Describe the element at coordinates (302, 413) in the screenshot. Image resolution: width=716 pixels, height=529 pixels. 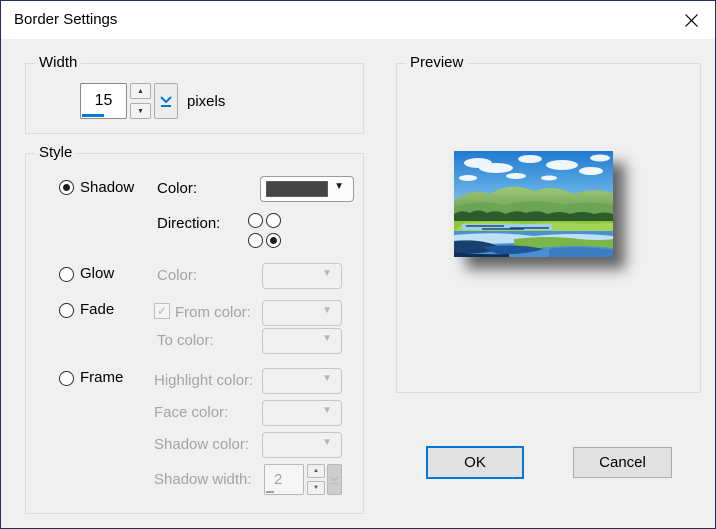
I see `face-color-dropdown: ▼` at that location.